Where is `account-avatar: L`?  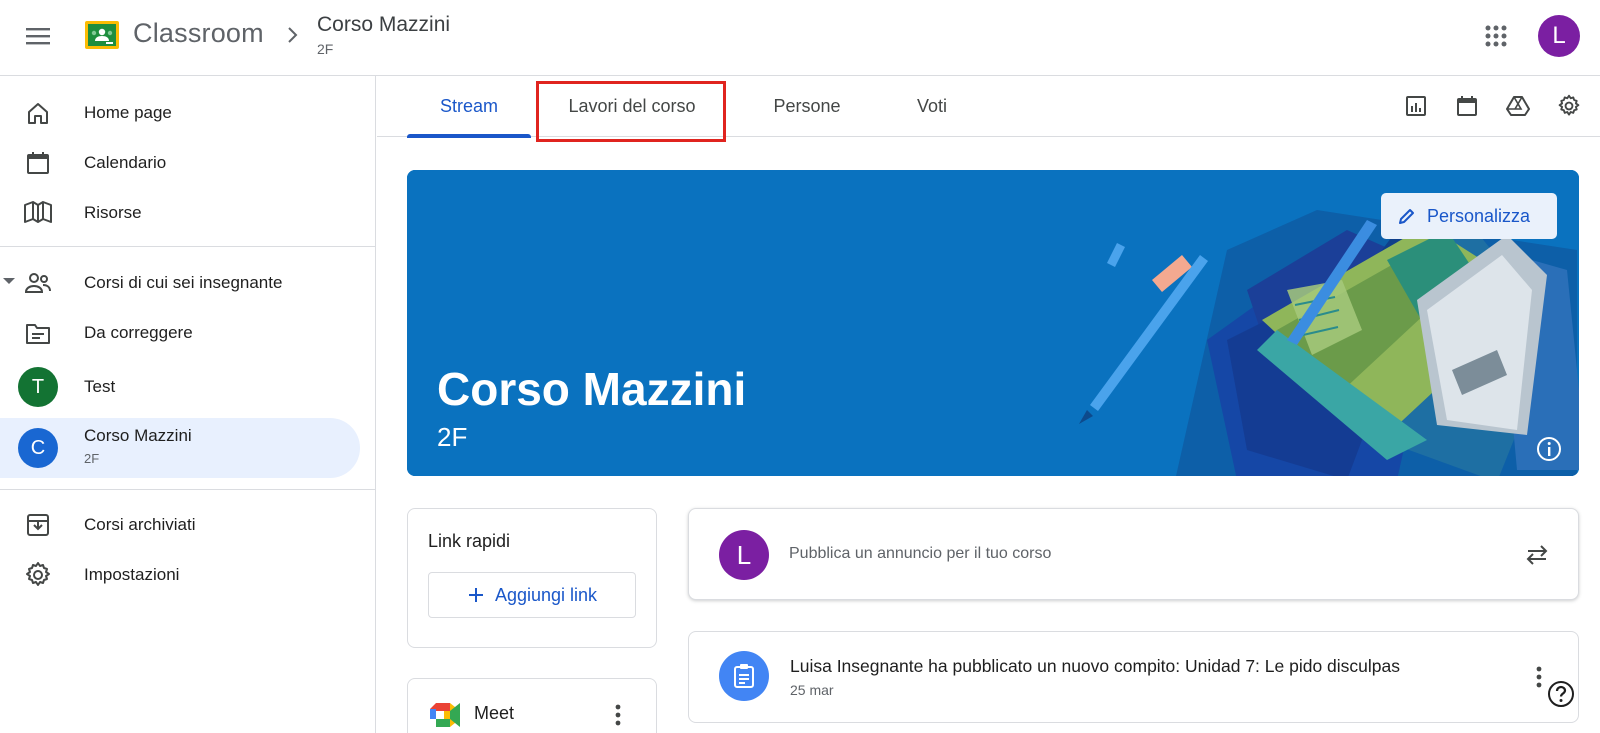
account-avatar: L is located at coordinates (1559, 36).